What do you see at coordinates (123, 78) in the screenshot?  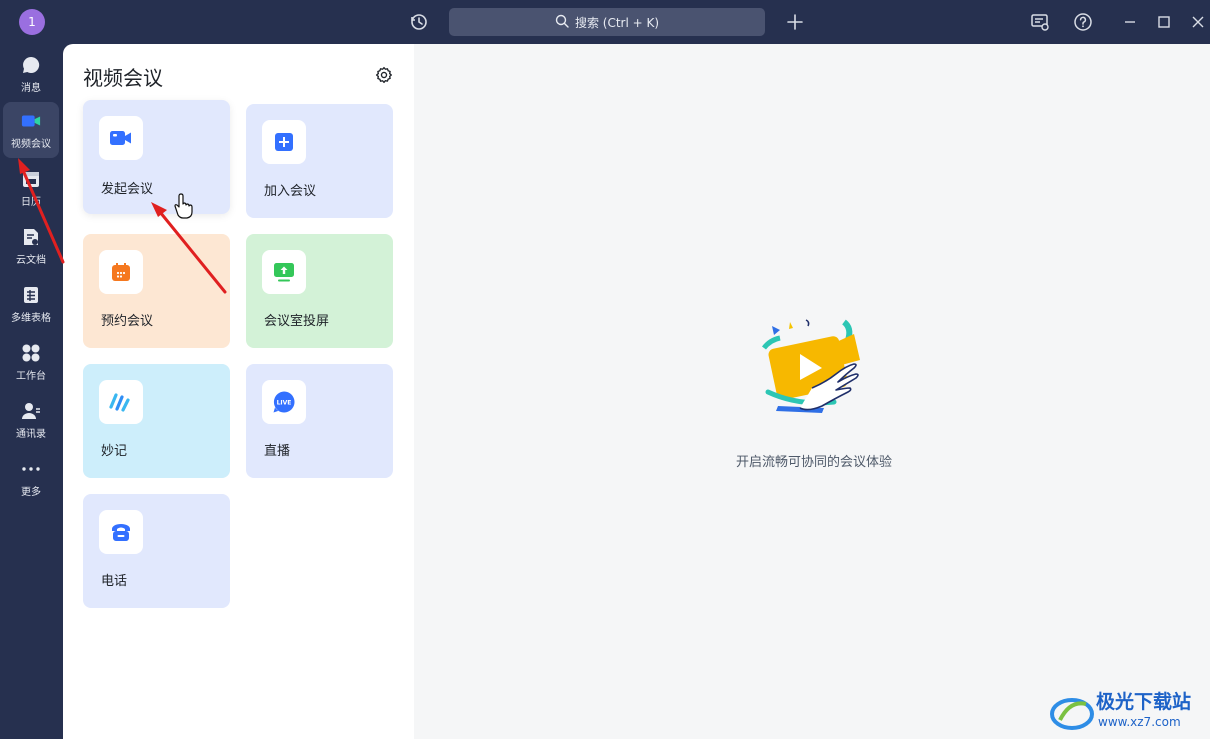 I see `page-title: 视频会议` at bounding box center [123, 78].